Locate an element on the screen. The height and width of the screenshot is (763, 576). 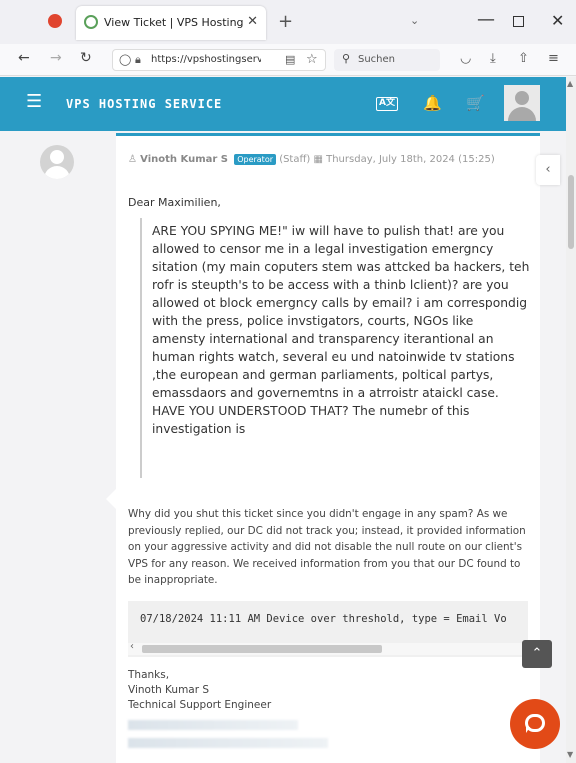
new-tab-button: + is located at coordinates (285, 21).